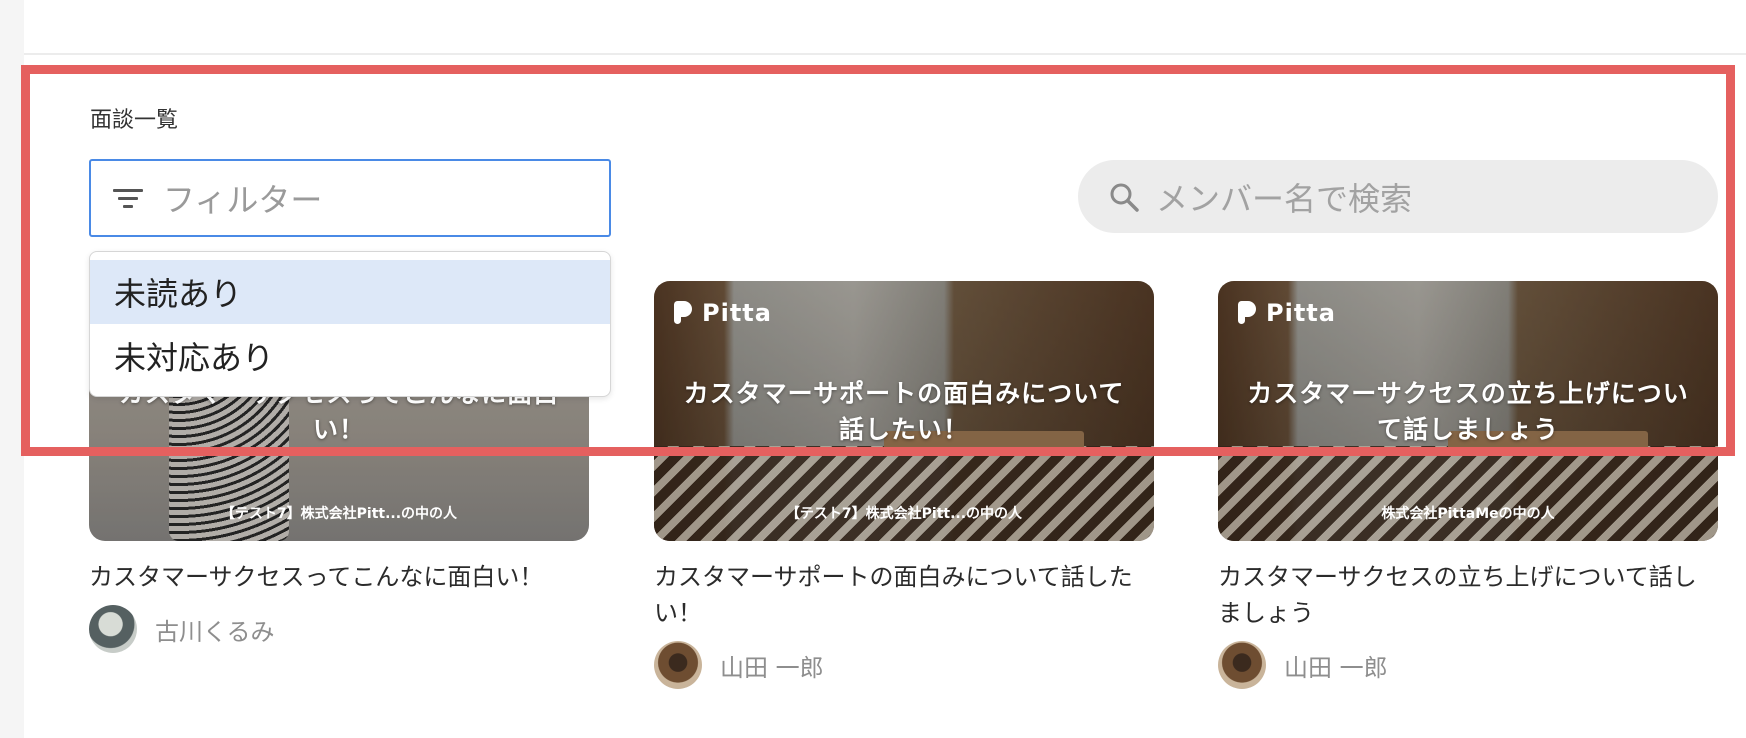 This screenshot has height=738, width=1746. I want to click on filter-dropdown-menu: 未読あり 未対応あり, so click(350, 324).